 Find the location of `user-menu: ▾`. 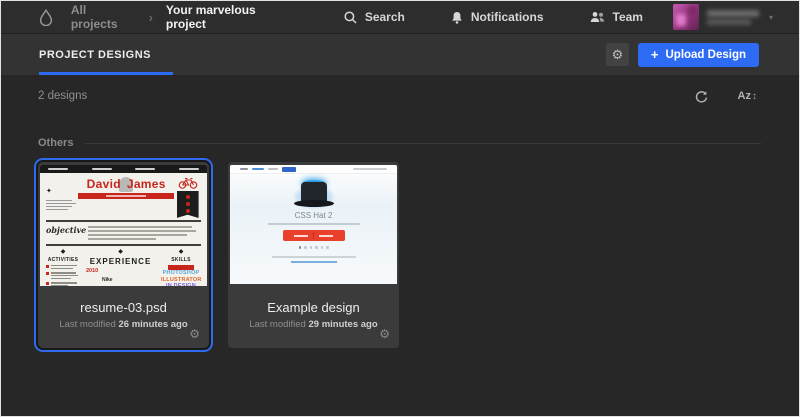

user-menu: ▾ is located at coordinates (722, 17).